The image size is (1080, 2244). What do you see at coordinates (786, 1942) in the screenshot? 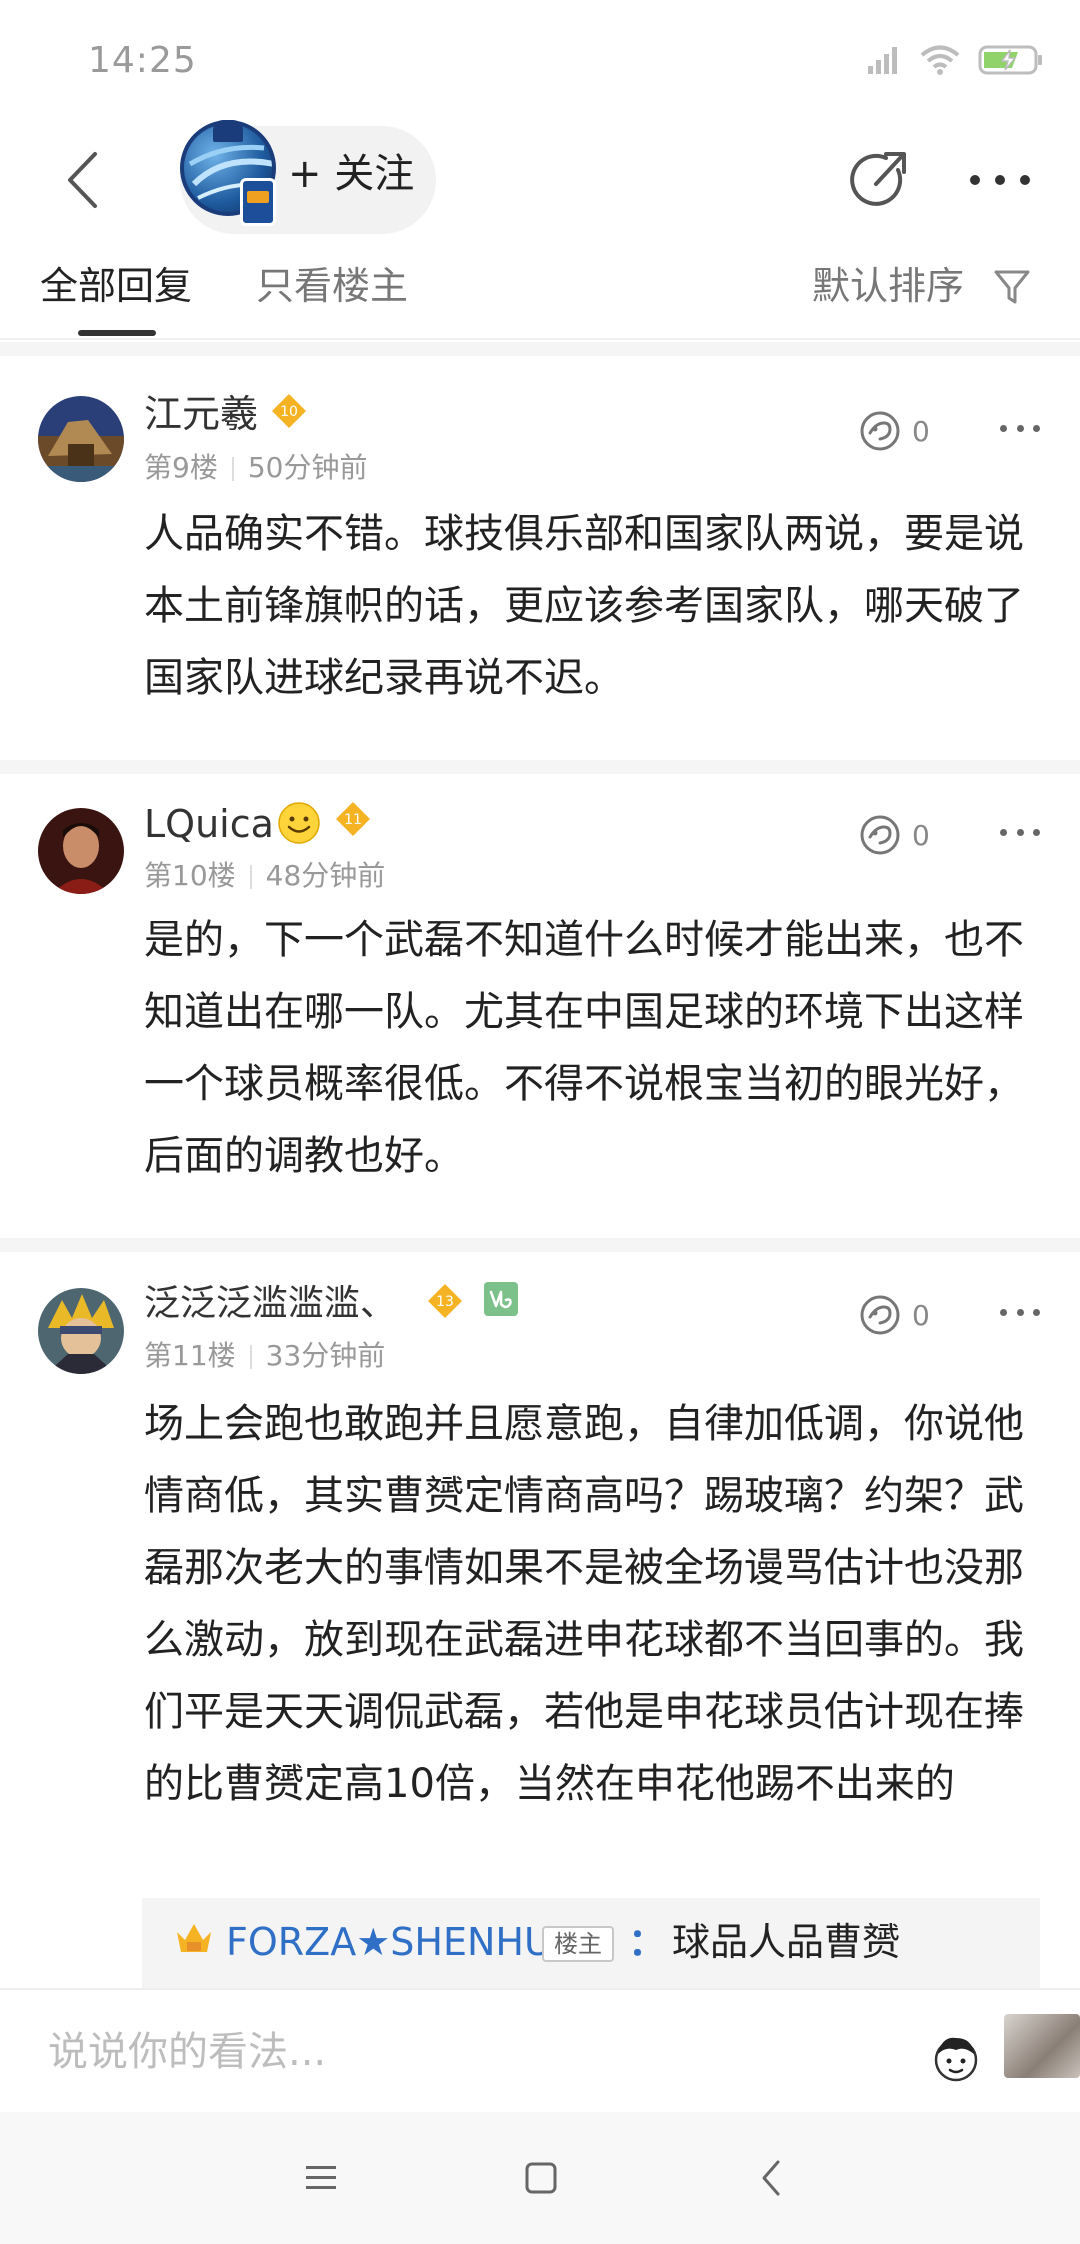
I see `reply-text: 球品人品曹赟` at bounding box center [786, 1942].